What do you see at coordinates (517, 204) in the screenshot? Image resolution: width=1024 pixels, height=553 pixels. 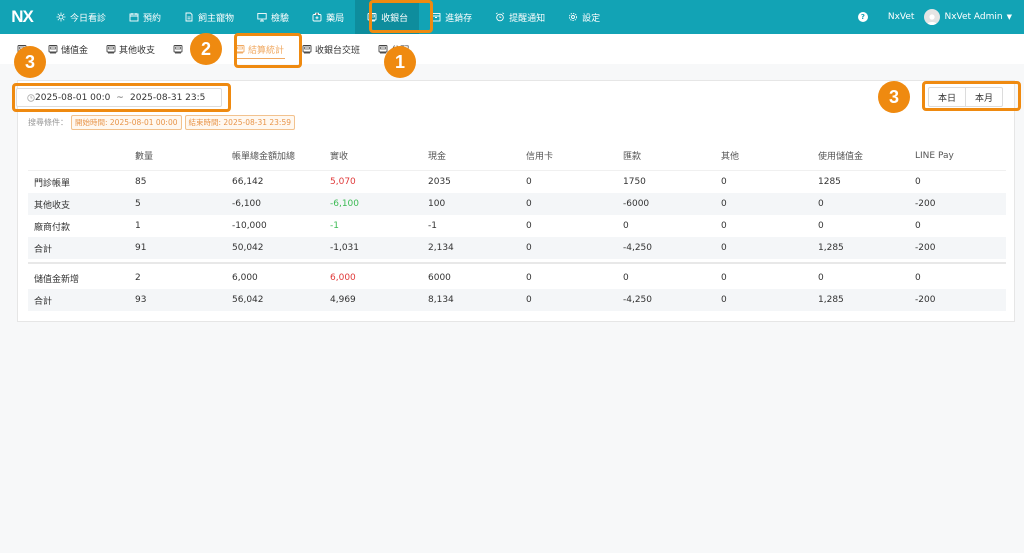 I see `table-row: 其他收支 5 -6,100 -6,100 100 0 -6000 0 0 -200` at bounding box center [517, 204].